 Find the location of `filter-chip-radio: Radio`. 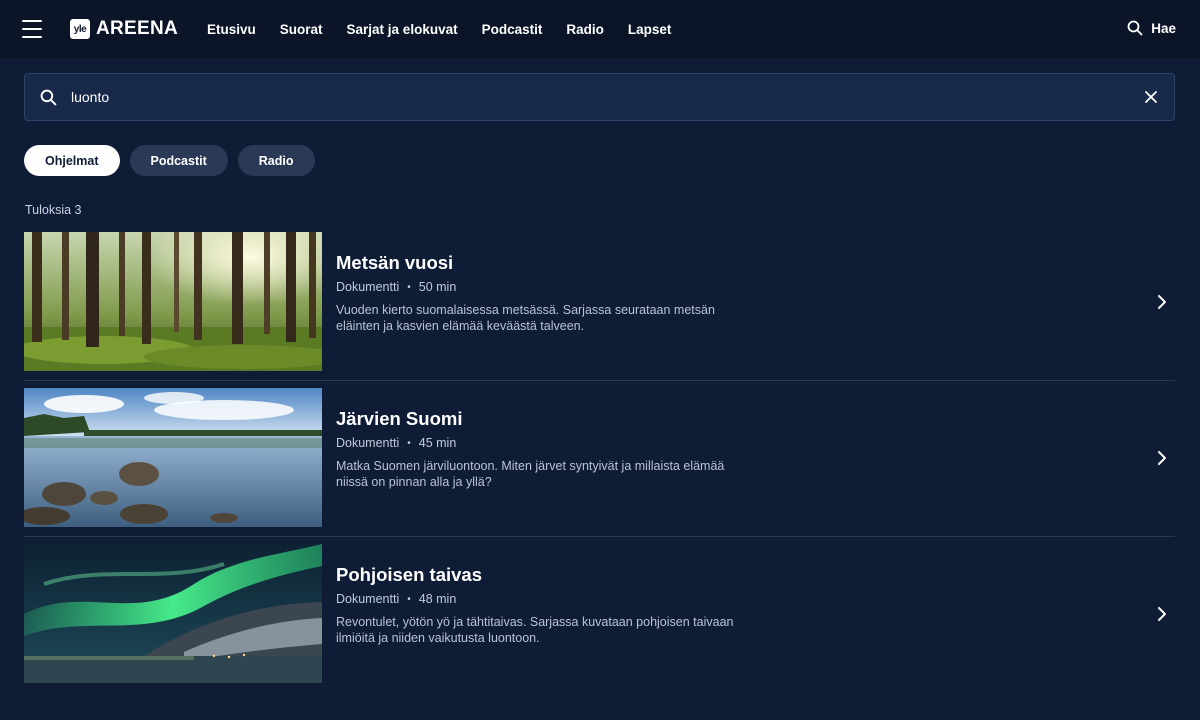

filter-chip-radio: Radio is located at coordinates (276, 160).